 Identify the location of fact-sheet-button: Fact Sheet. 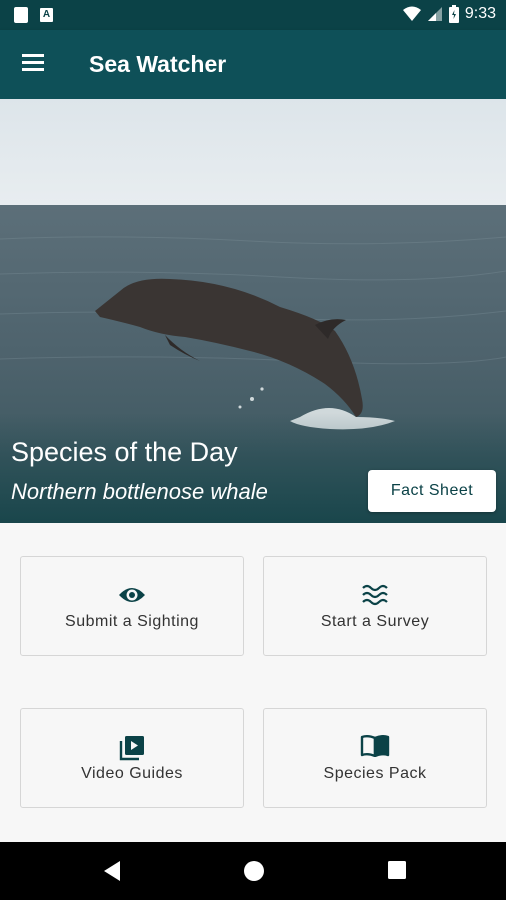
(432, 491).